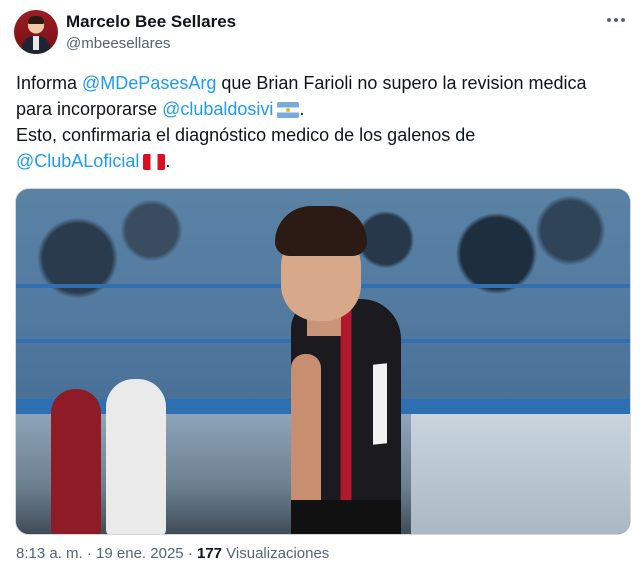 This screenshot has height=575, width=640. I want to click on author-handle: @mbeesellares, so click(151, 44).